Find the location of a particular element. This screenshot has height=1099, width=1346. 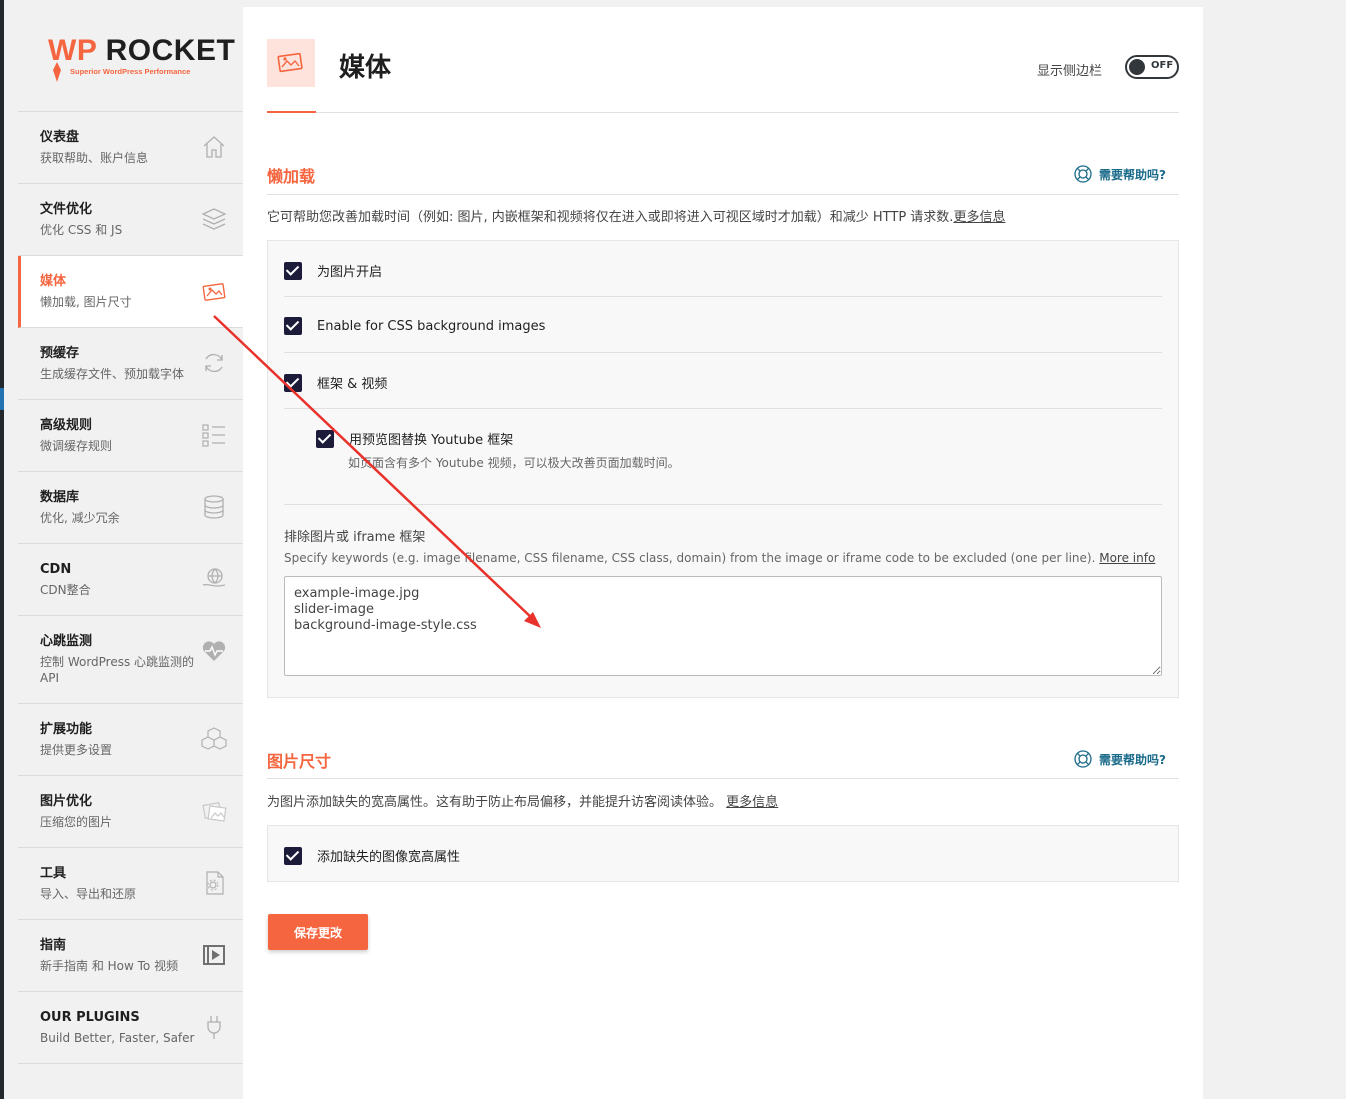

cubes-icon is located at coordinates (214, 738).